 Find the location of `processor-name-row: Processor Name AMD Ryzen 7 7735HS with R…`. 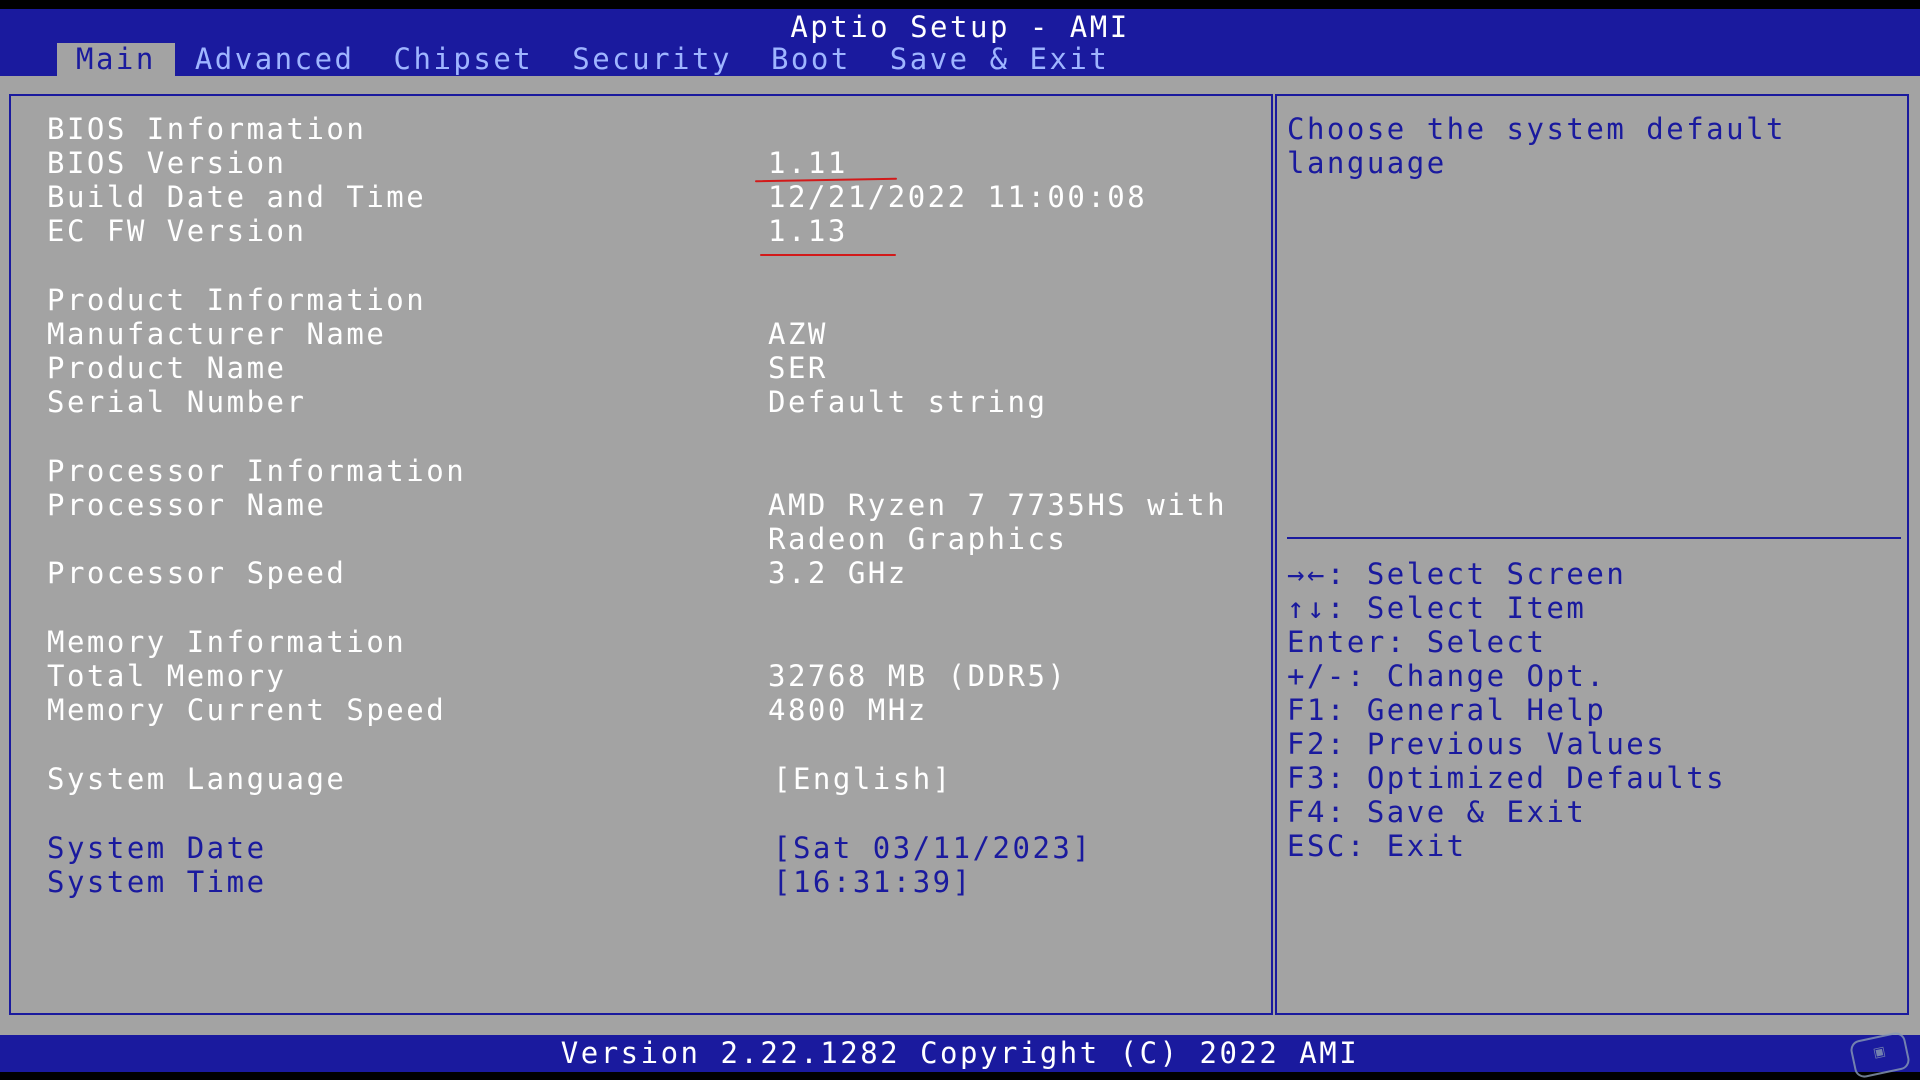

processor-name-row: Processor Name AMD Ryzen 7 7735HS with R… is located at coordinates (642, 522).